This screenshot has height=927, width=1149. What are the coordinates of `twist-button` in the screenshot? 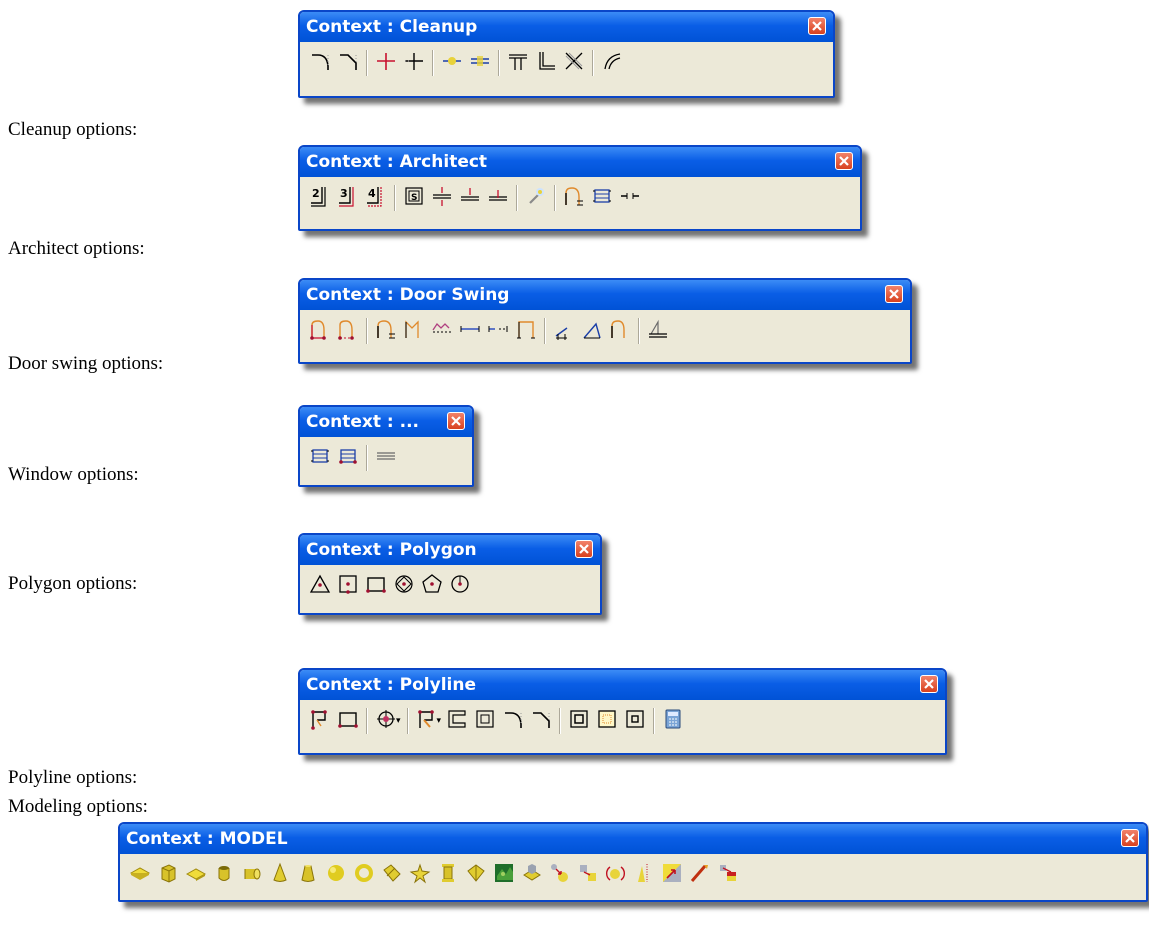 It's located at (392, 875).